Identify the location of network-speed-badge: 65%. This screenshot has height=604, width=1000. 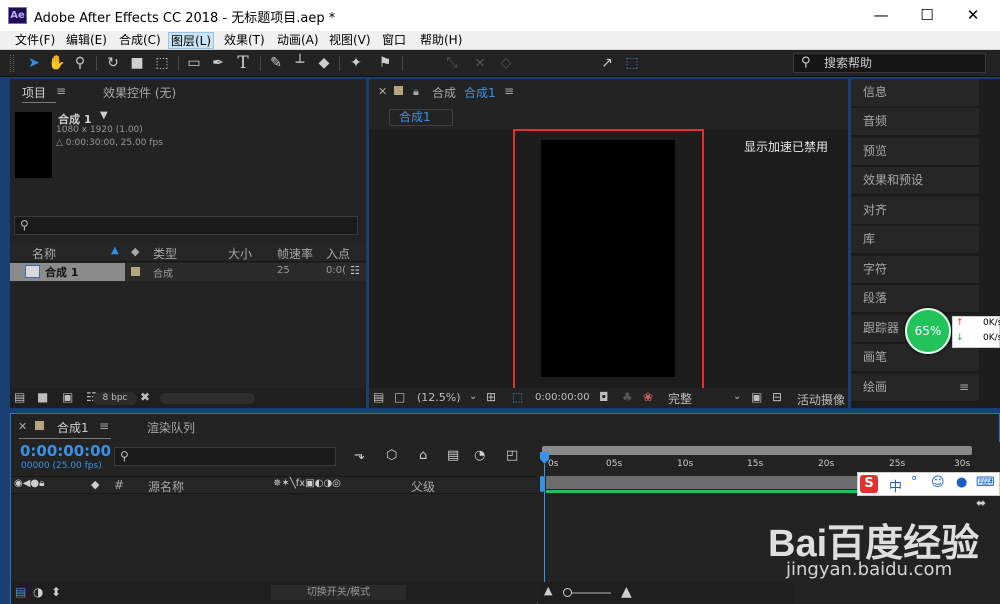
(928, 331).